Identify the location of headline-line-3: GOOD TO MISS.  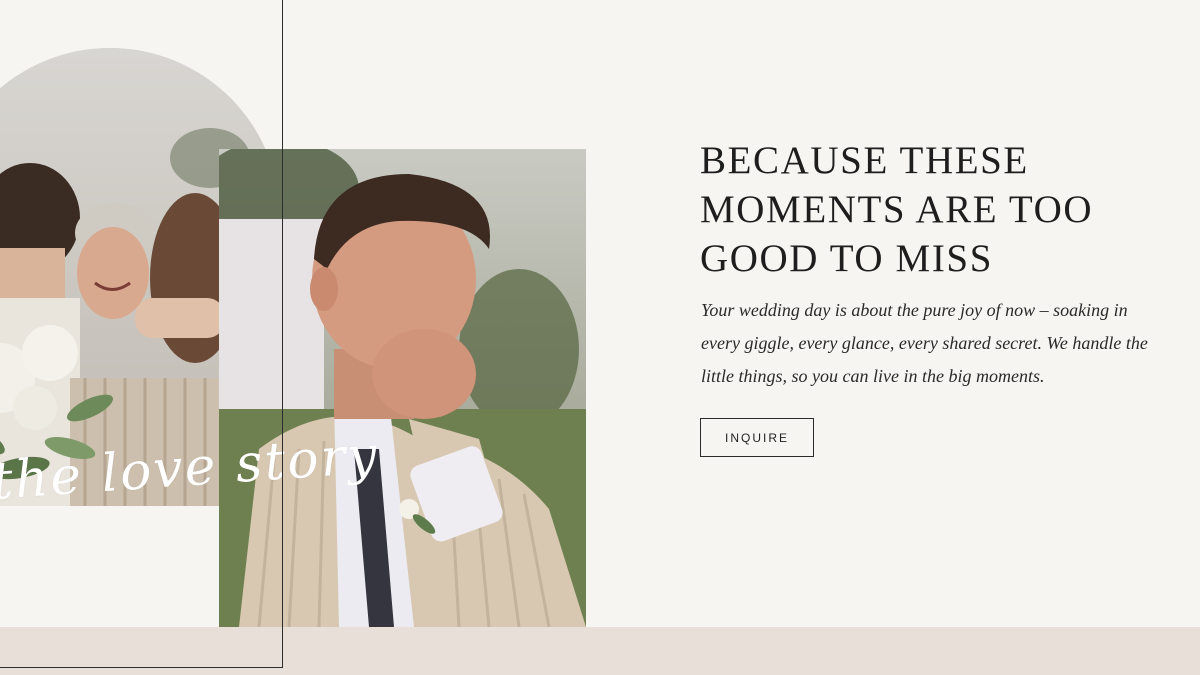
(846, 258).